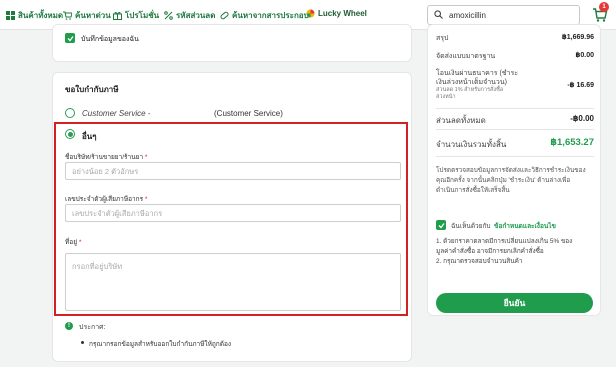  I want to click on search-input, so click(509, 15).